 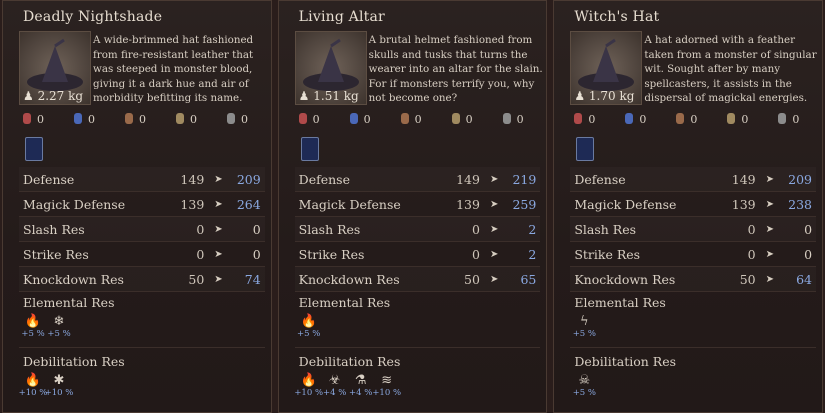 What do you see at coordinates (387, 380) in the screenshot?
I see `icon-glyph: ≋` at bounding box center [387, 380].